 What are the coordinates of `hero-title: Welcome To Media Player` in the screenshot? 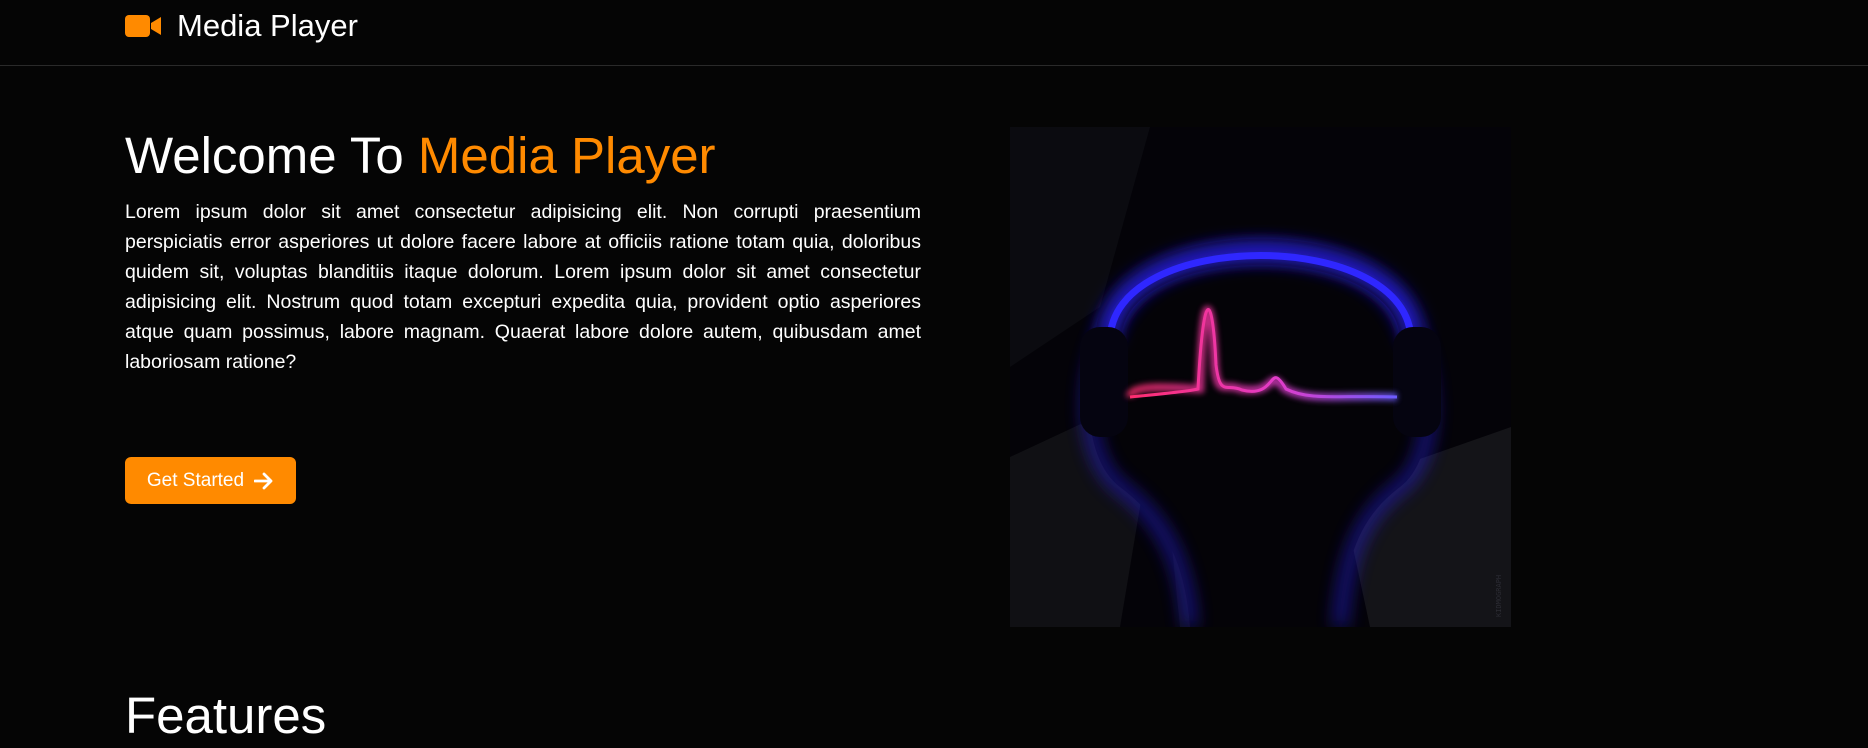 It's located at (420, 156).